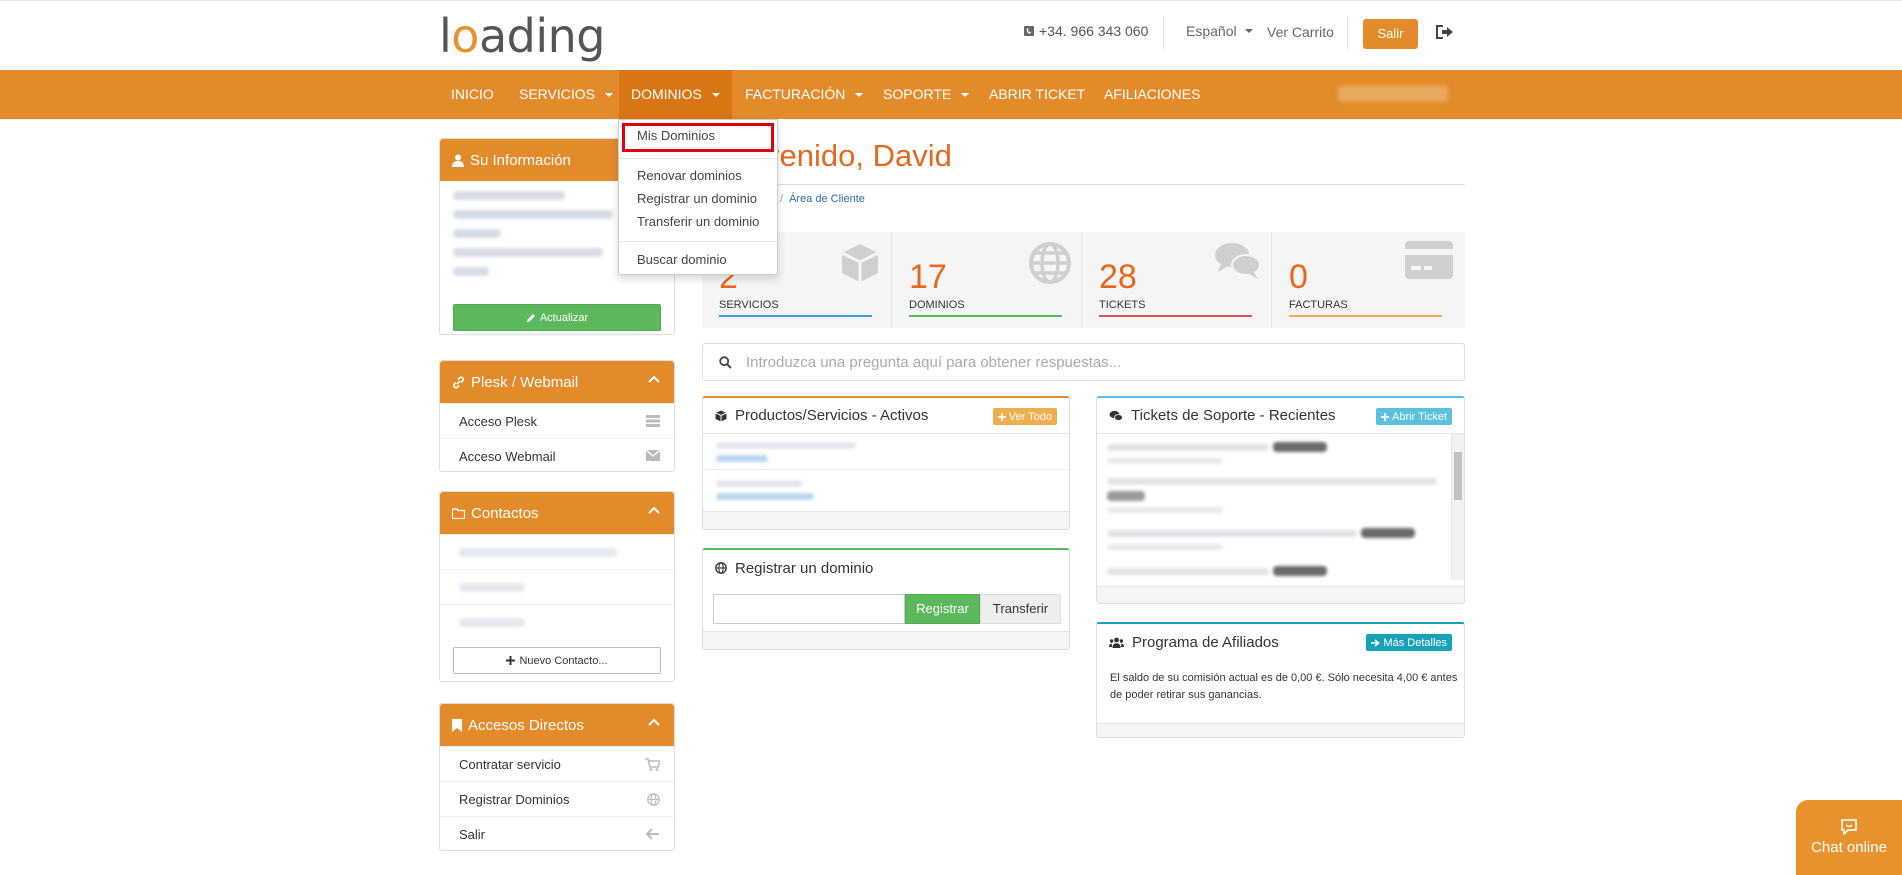  Describe the element at coordinates (458, 160) in the screenshot. I see `user-icon` at that location.